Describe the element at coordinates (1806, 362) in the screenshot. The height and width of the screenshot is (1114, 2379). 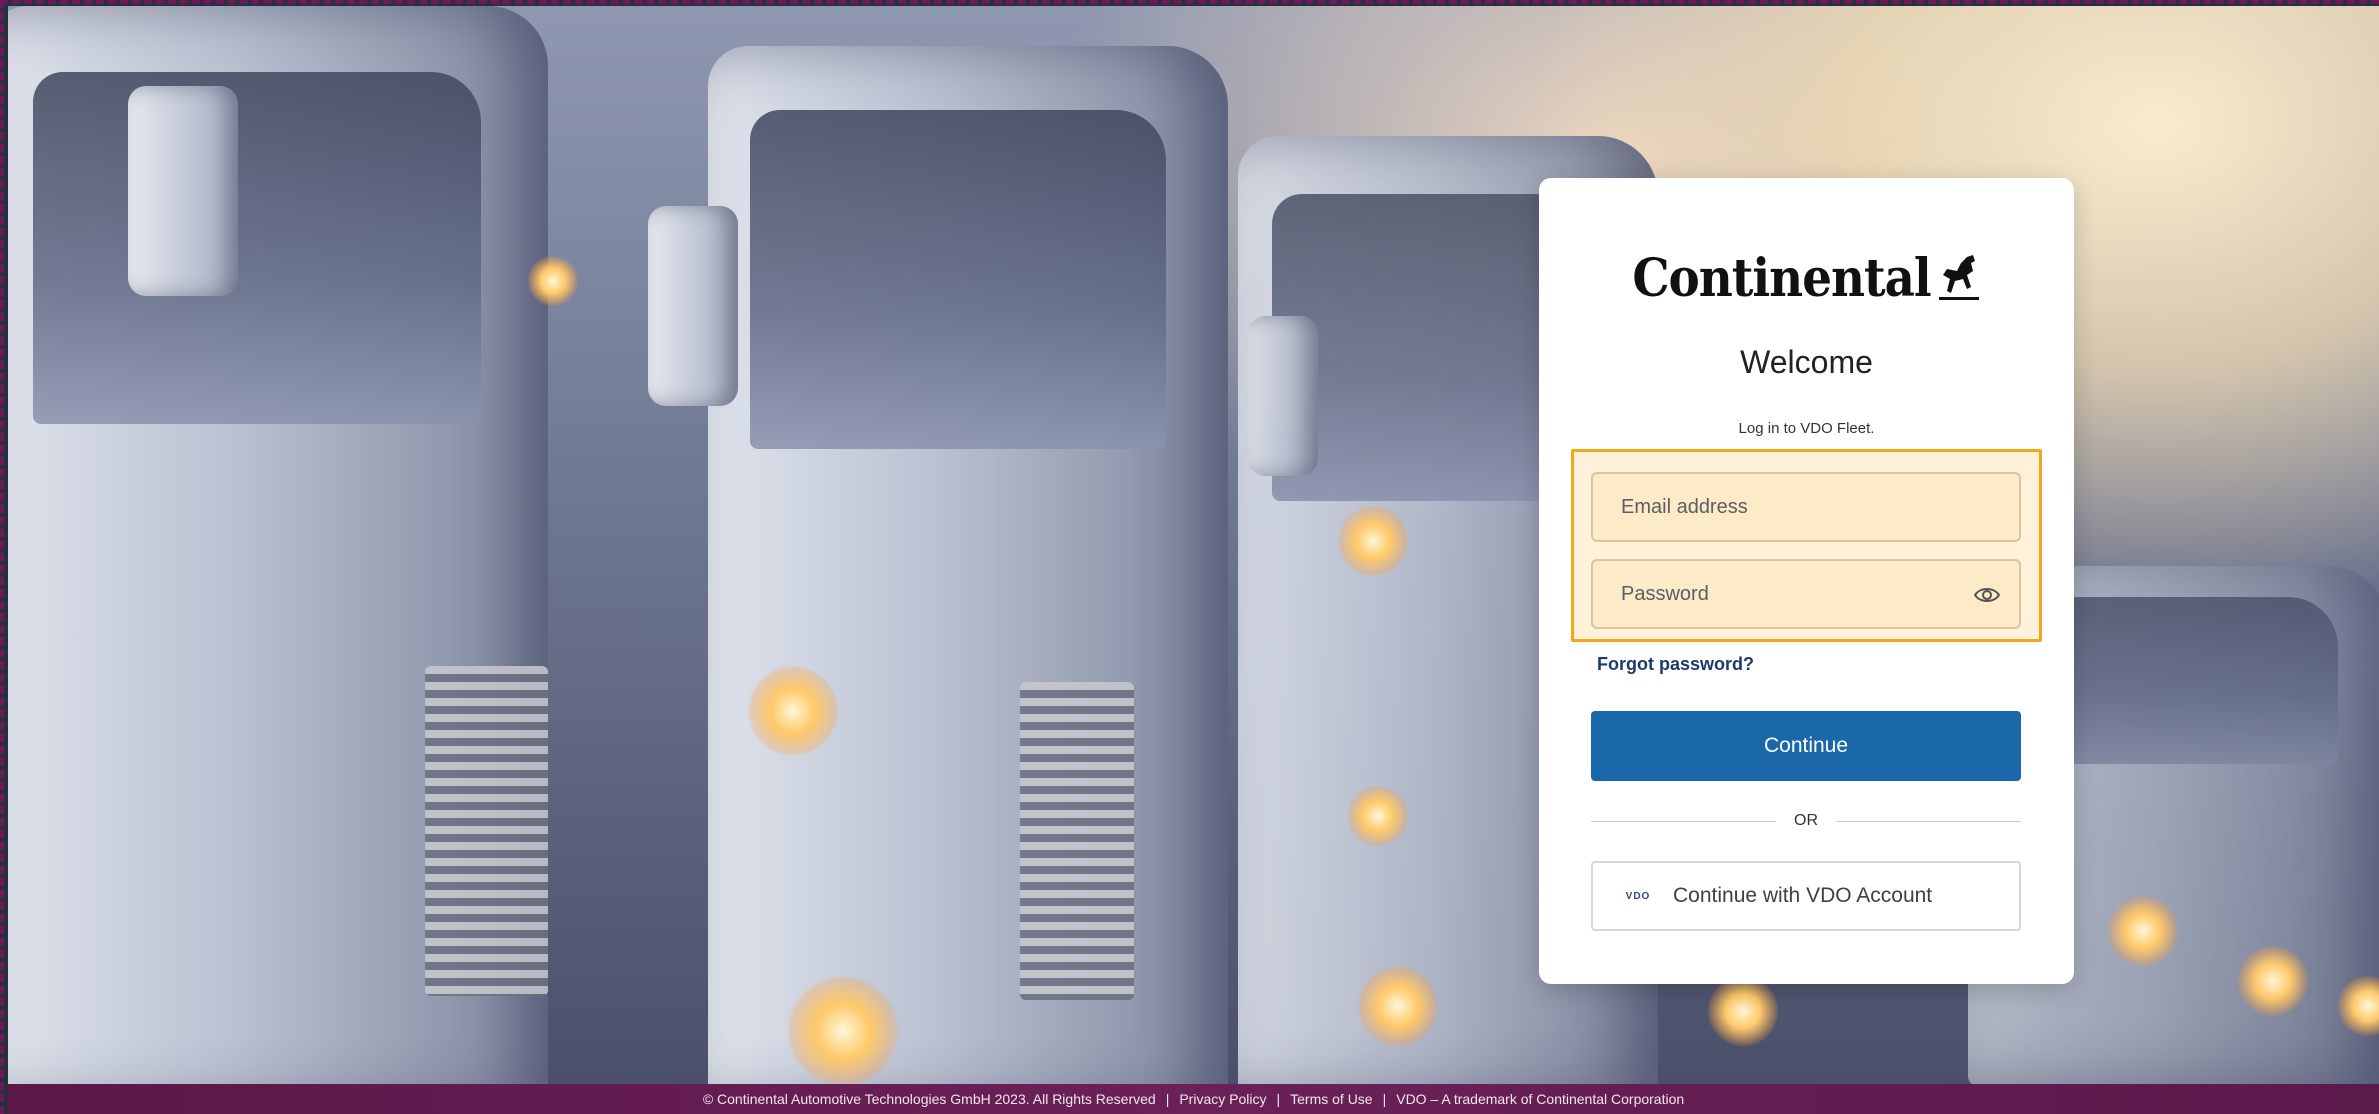
I see `page-title: Welcome` at that location.